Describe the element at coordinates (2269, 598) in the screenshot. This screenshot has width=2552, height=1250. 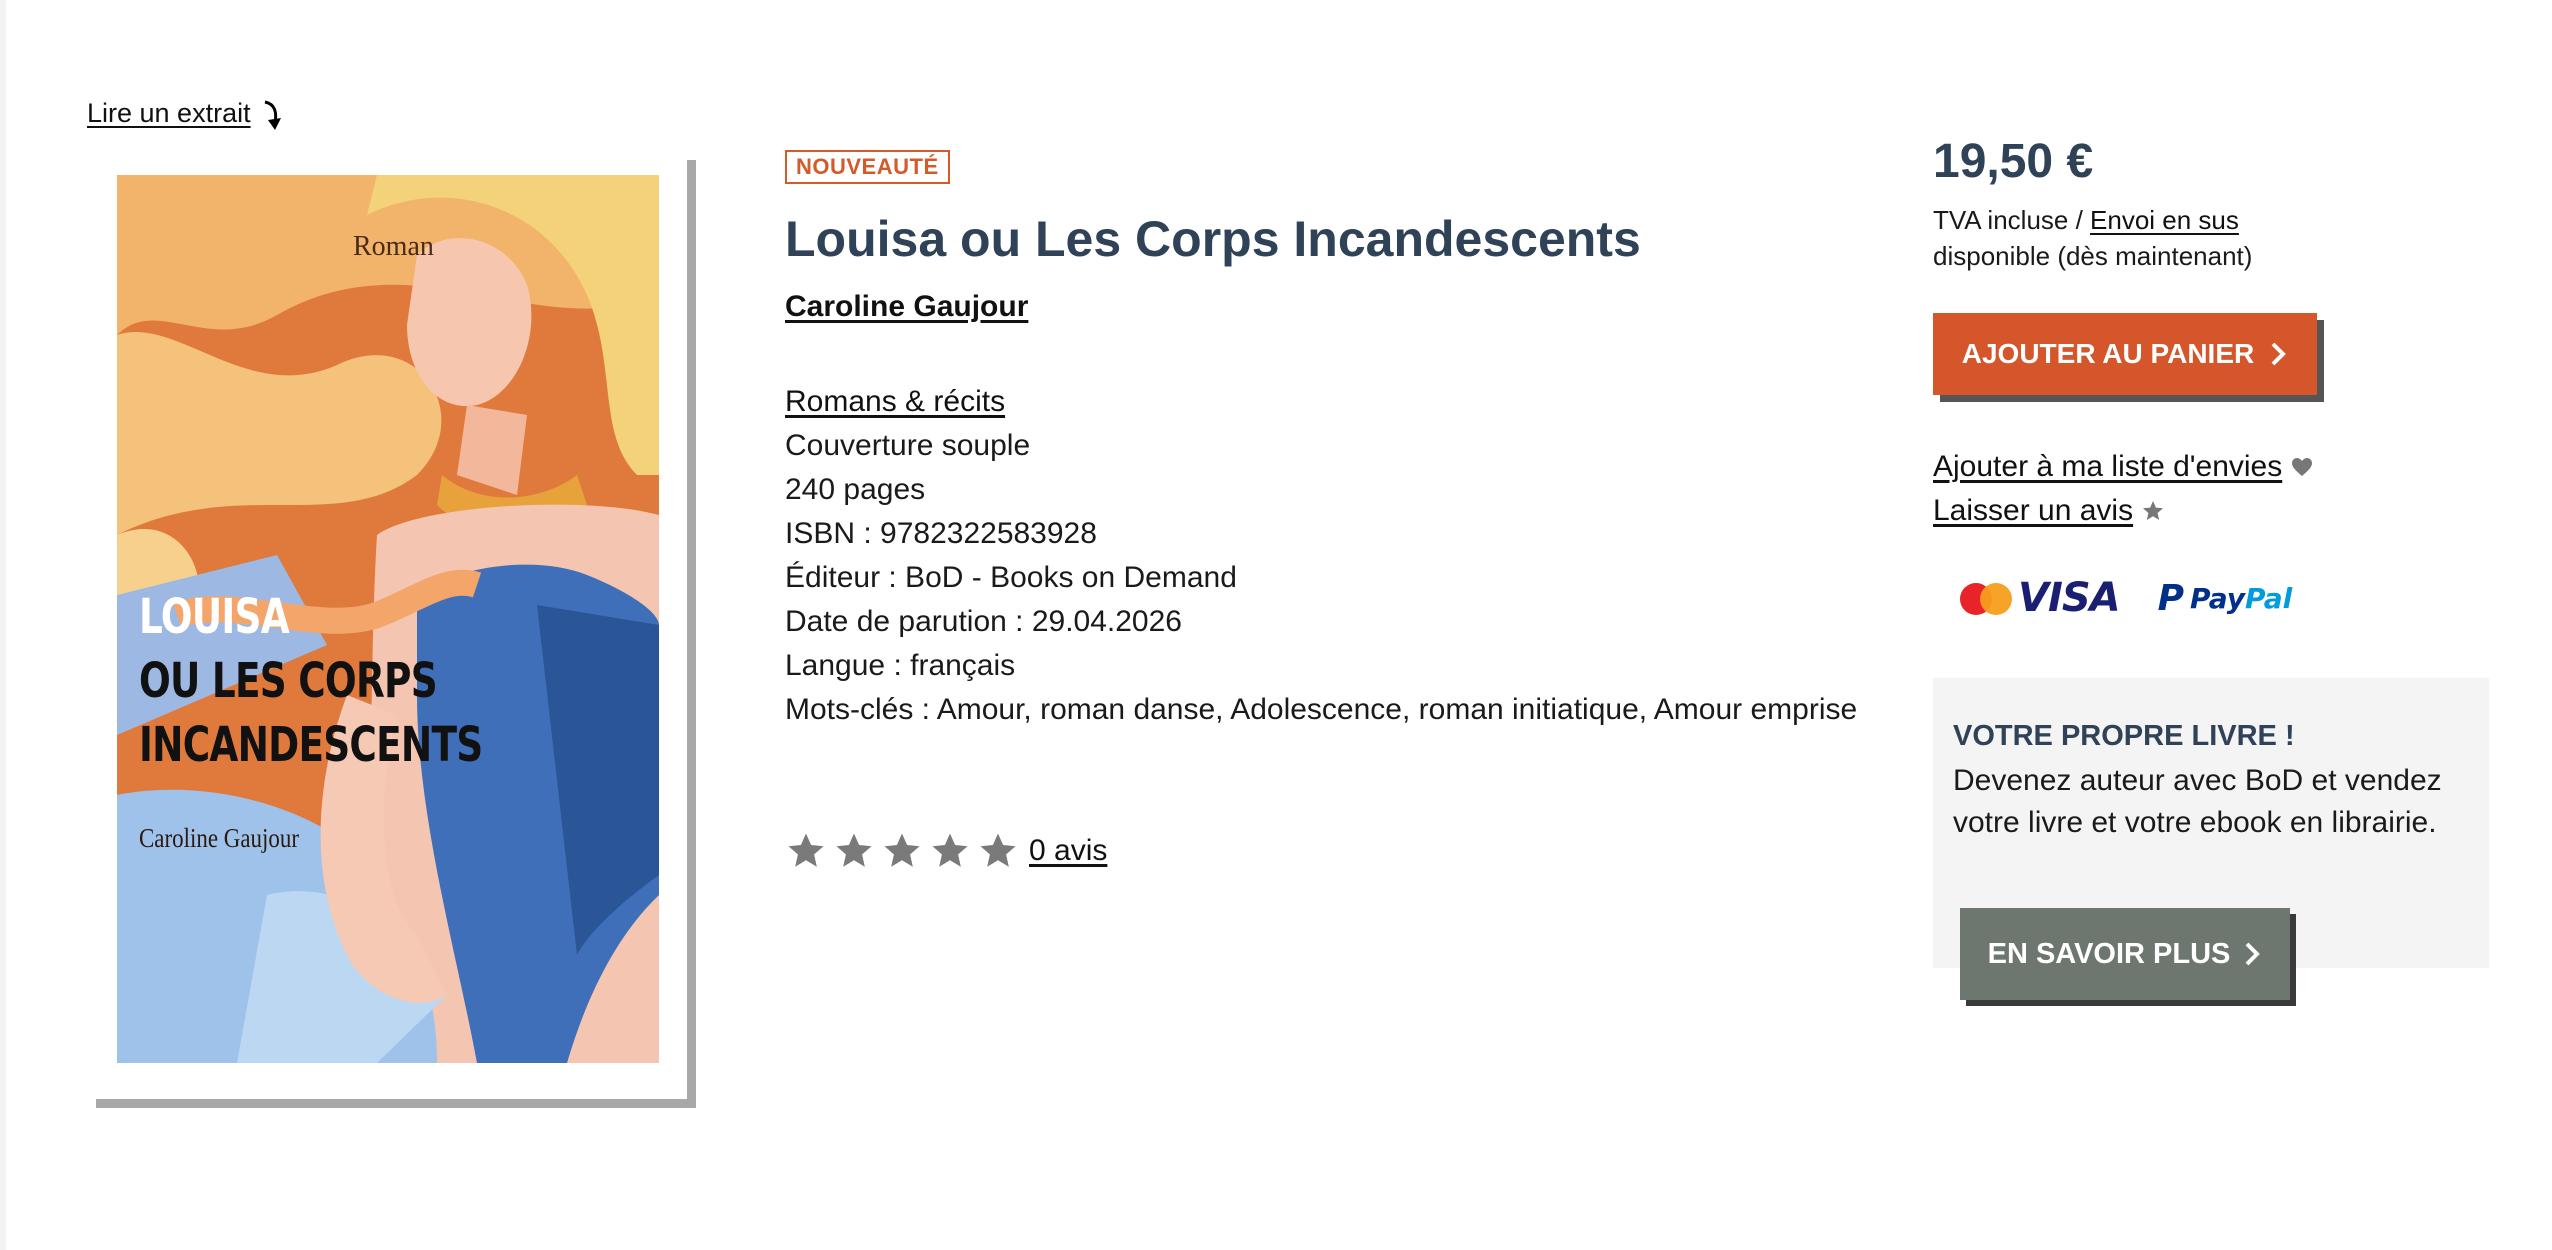
I see `paypal-pal: Pal` at that location.